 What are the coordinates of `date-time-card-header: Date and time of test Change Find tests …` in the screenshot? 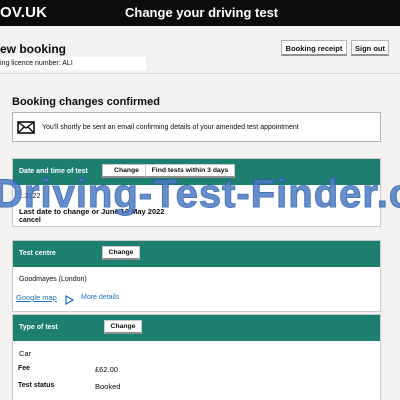 It's located at (196, 172).